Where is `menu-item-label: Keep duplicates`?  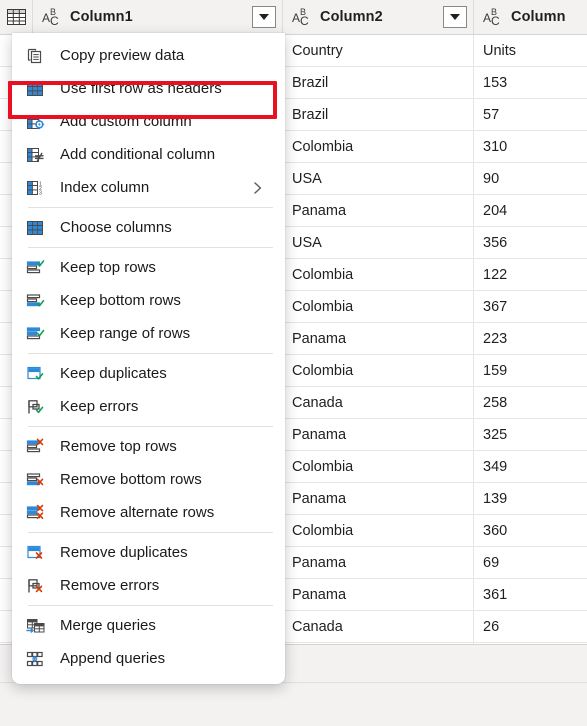 menu-item-label: Keep duplicates is located at coordinates (113, 373).